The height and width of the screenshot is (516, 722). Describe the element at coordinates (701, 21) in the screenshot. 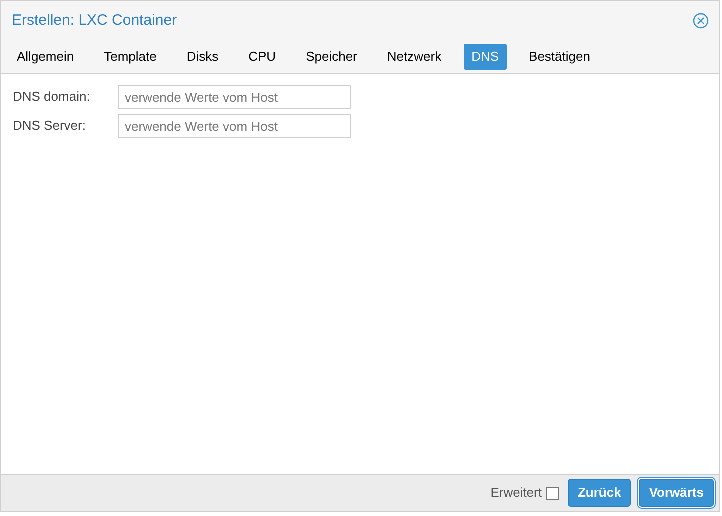

I see `close-icon` at that location.